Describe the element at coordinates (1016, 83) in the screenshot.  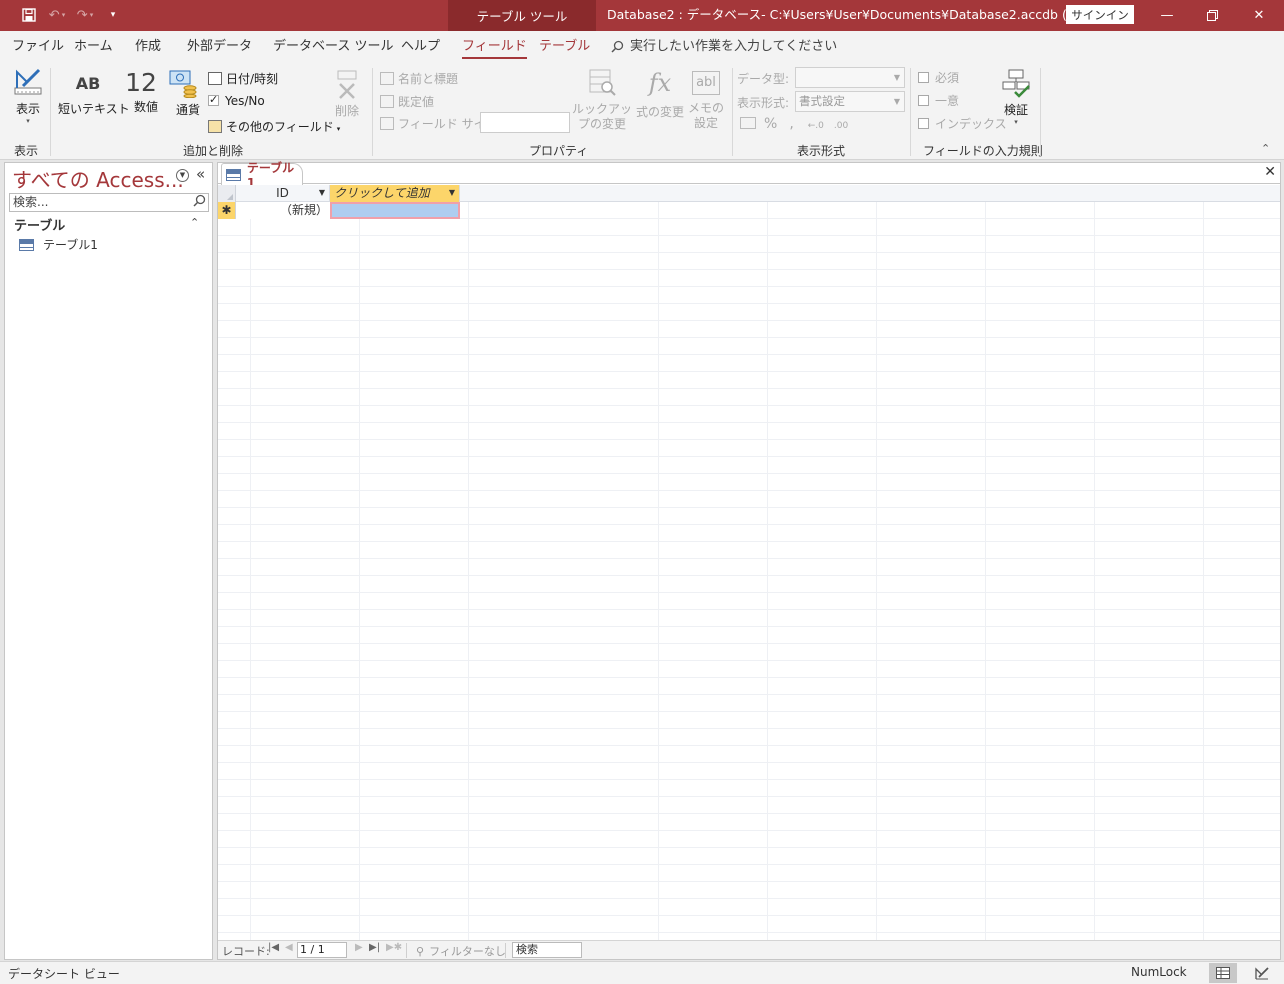
I see `validation-icon` at that location.